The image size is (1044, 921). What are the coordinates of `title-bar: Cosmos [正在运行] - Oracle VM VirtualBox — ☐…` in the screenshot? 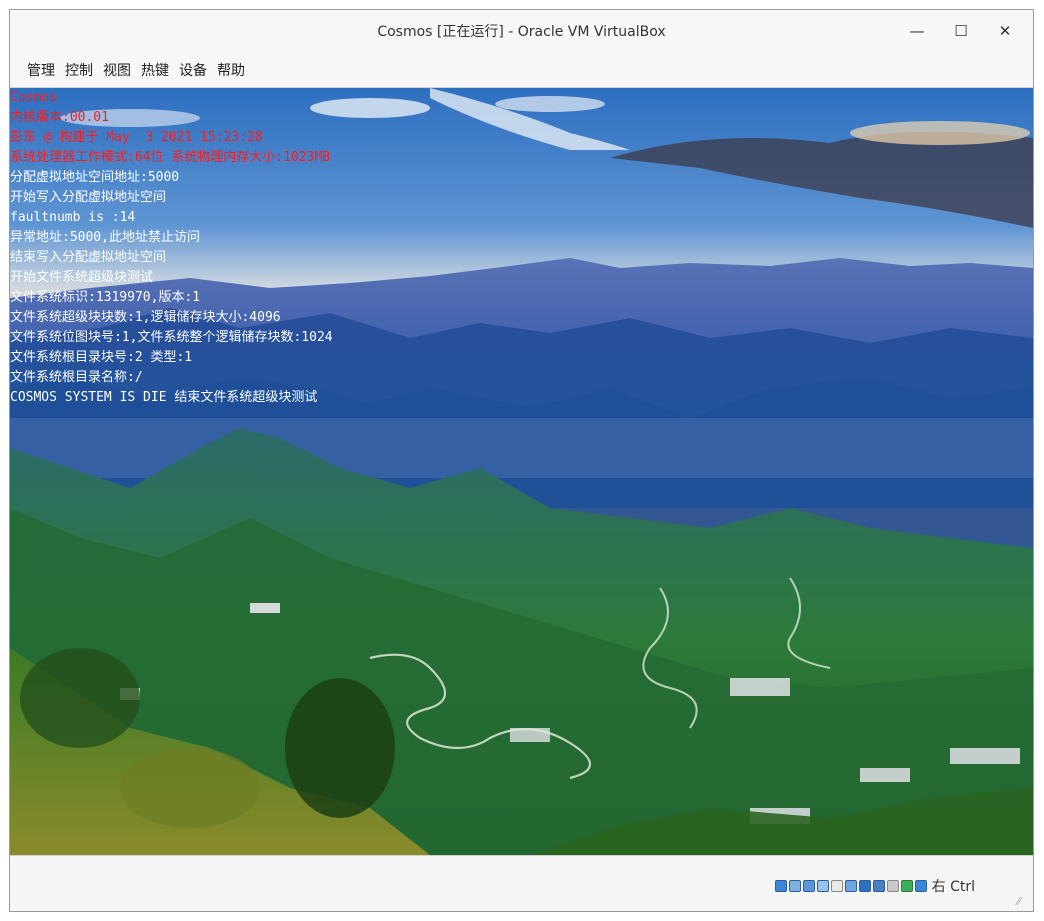 It's located at (521, 31).